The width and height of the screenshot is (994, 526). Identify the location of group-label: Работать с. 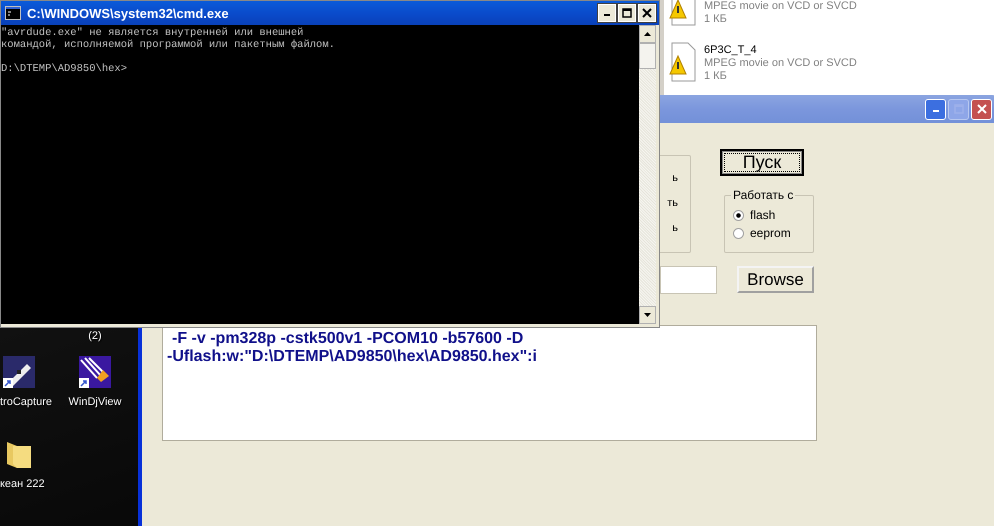
(763, 195).